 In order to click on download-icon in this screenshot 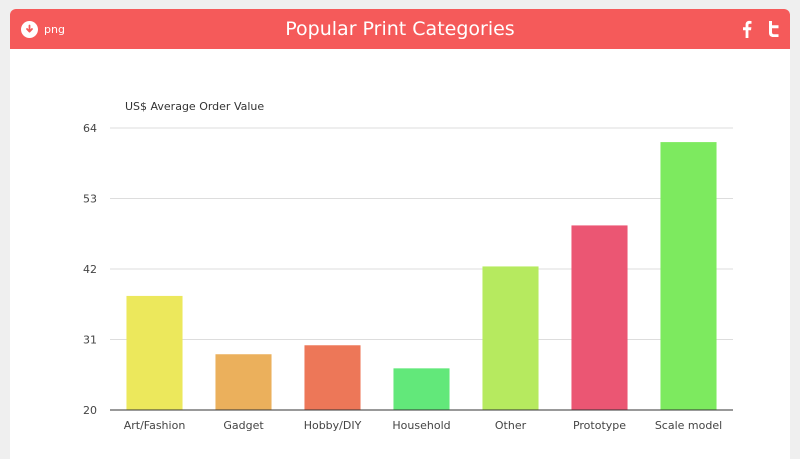, I will do `click(29, 29)`.